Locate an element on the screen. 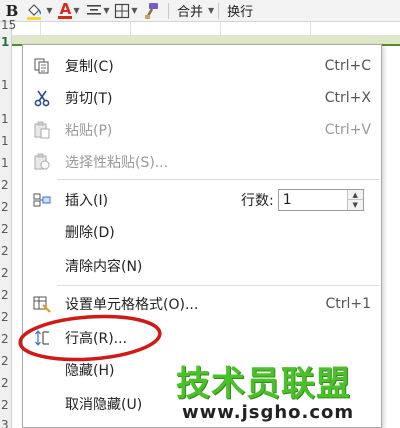  font-color-swatch is located at coordinates (65, 17).